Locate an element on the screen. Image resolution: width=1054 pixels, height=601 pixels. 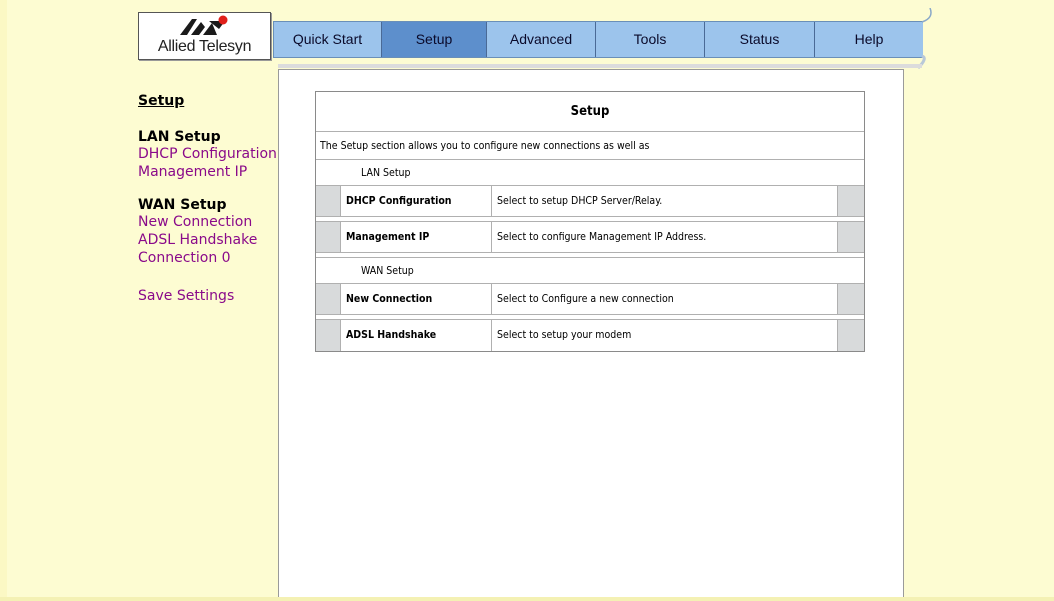
page-left-edge is located at coordinates (3, 300).